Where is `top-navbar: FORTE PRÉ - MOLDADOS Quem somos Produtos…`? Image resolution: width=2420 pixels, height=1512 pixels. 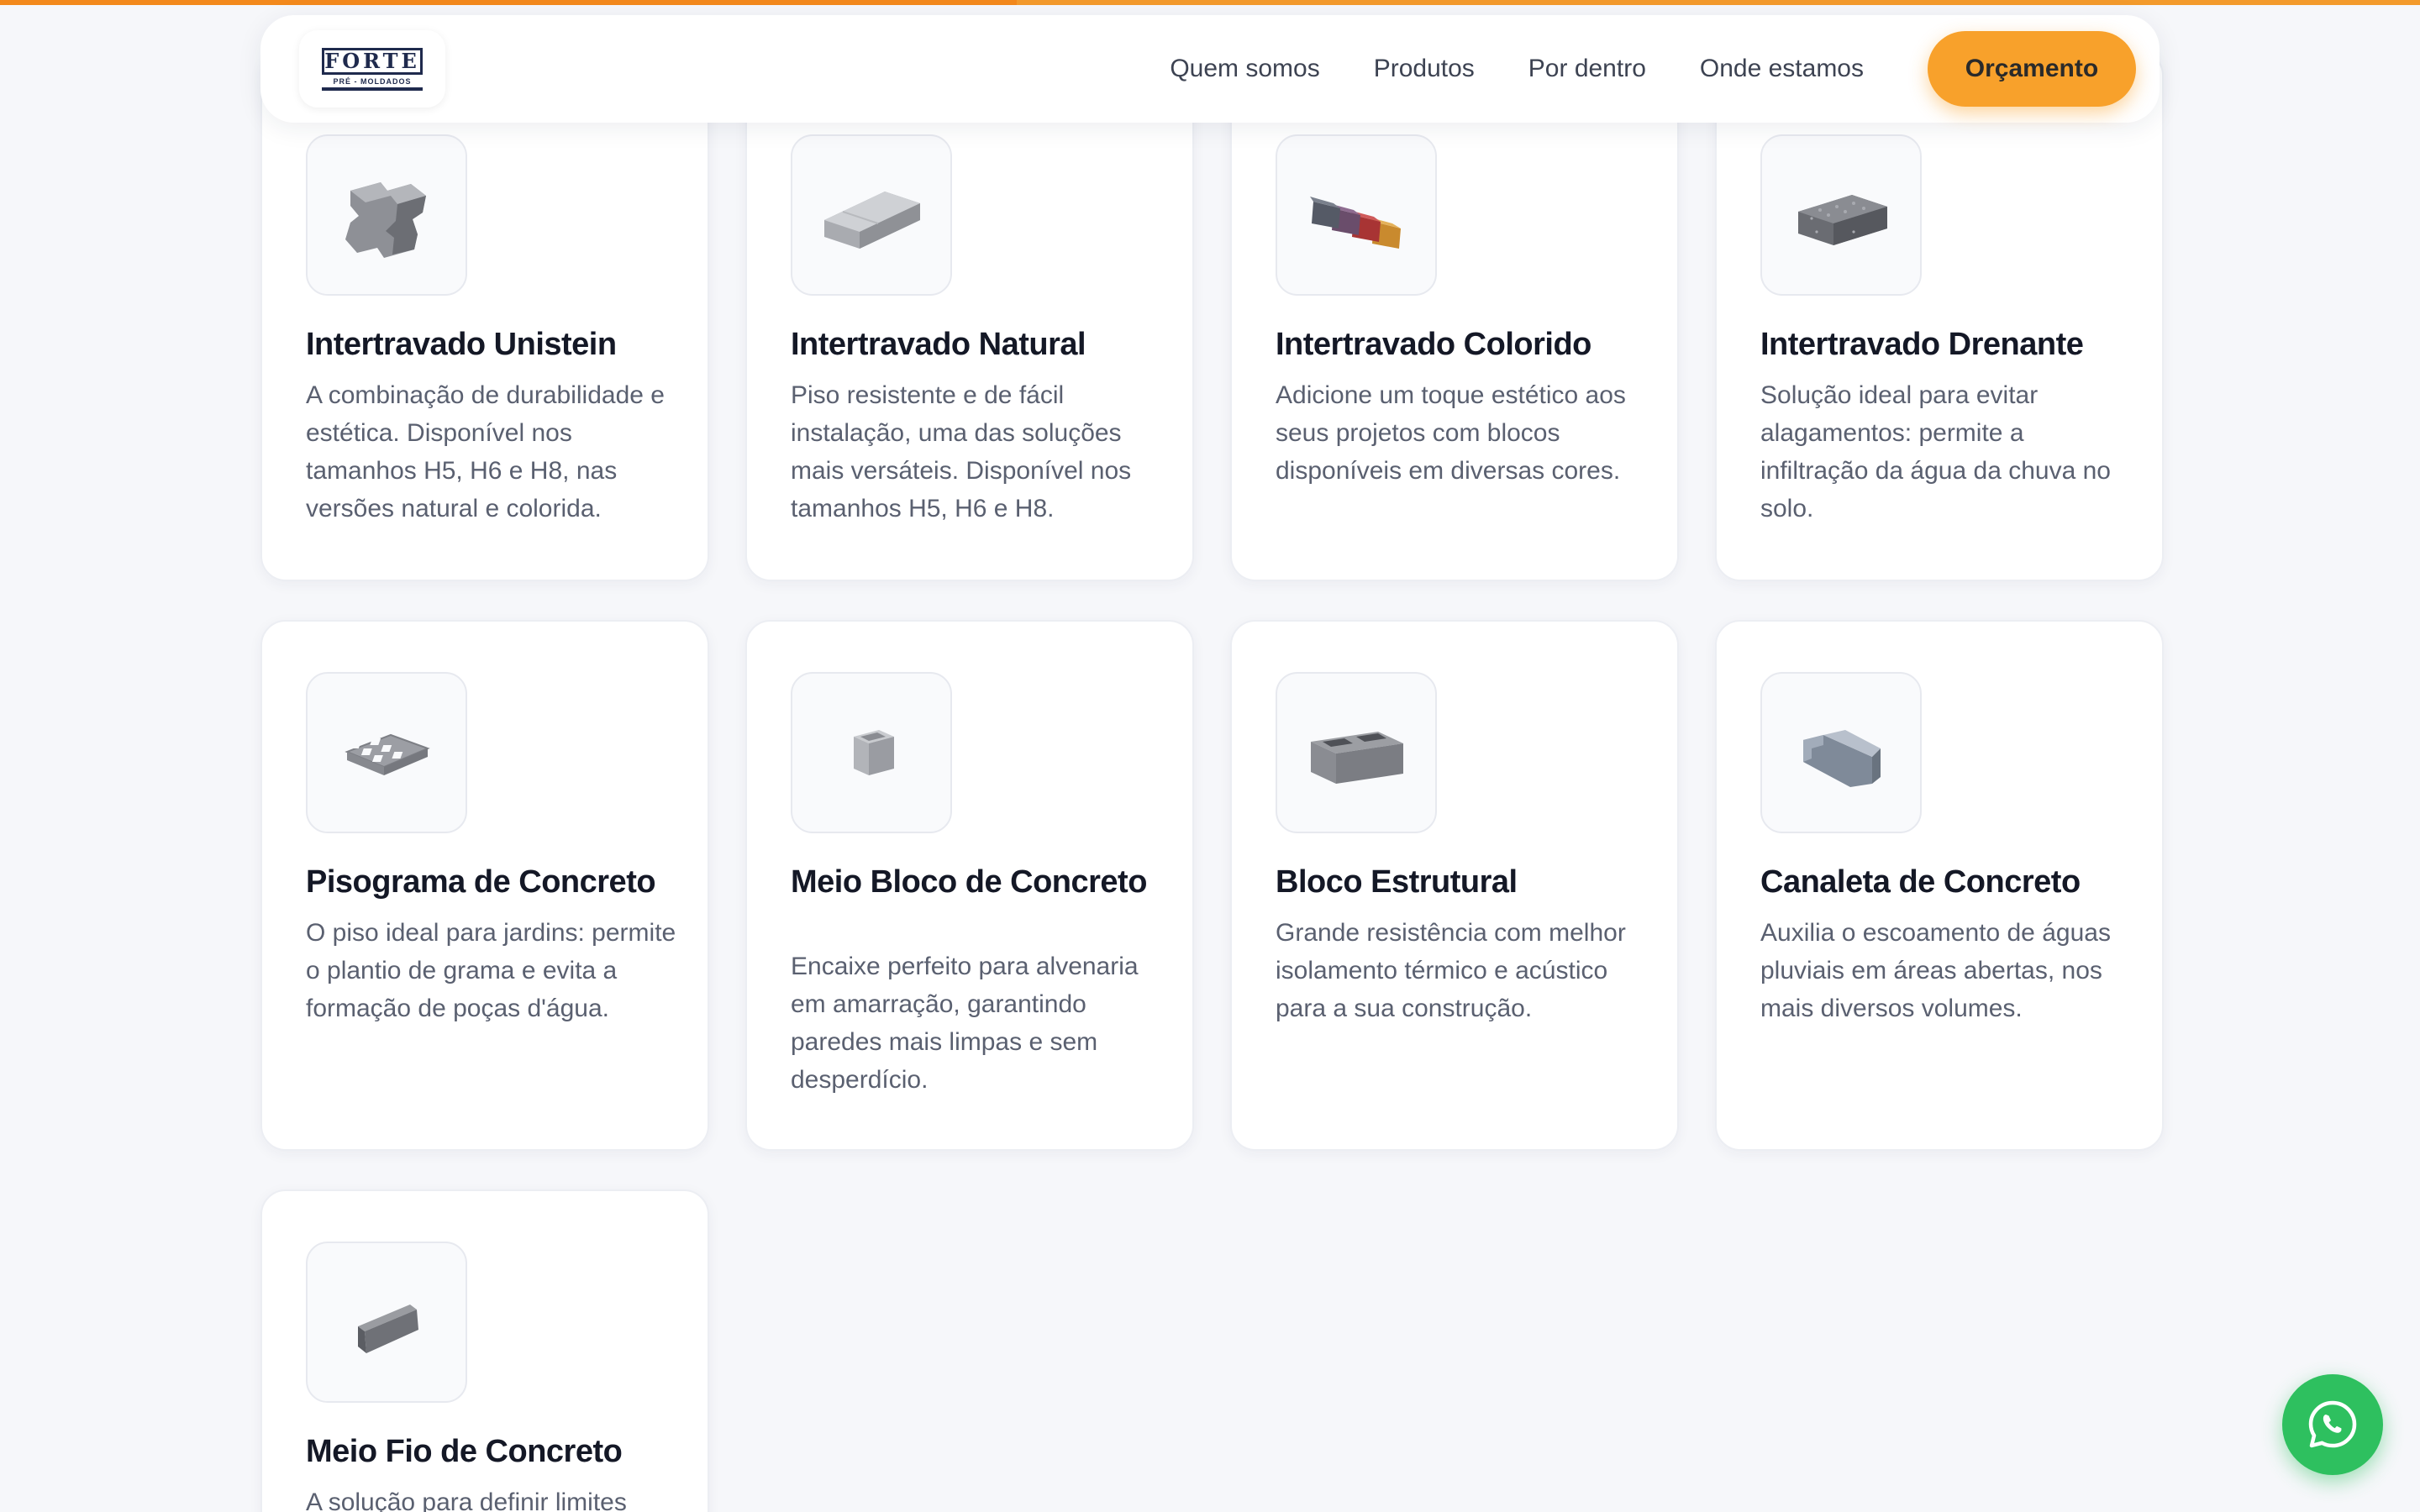 top-navbar: FORTE PRÉ - MOLDADOS Quem somos Produtos… is located at coordinates (1210, 69).